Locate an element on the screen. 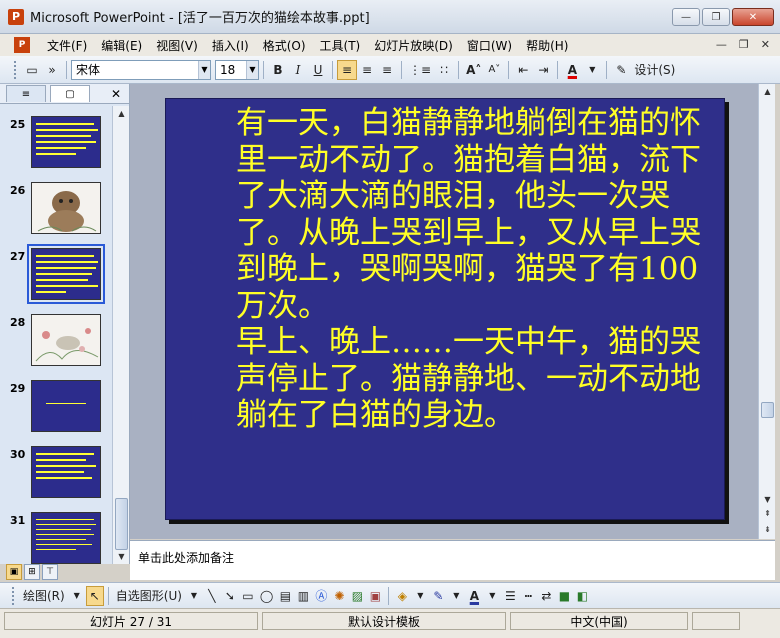 This screenshot has height=638, width=780. slide-scrollbar: ▲ ▼ ⇞ ⇟ is located at coordinates (766, 311).